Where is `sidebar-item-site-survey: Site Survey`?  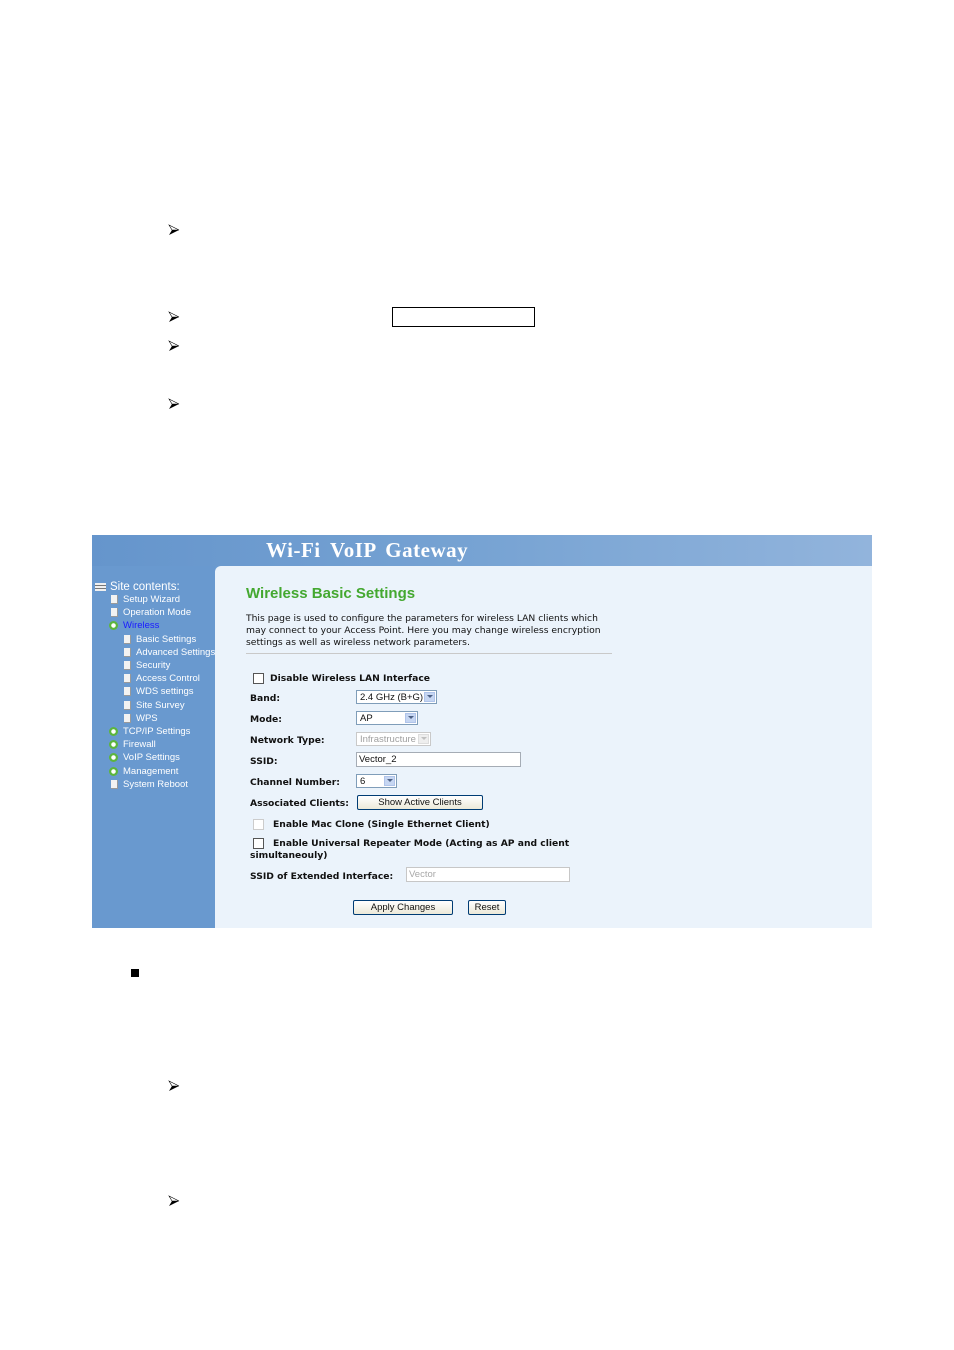
sidebar-item-site-survey: Site Survey is located at coordinates (154, 705).